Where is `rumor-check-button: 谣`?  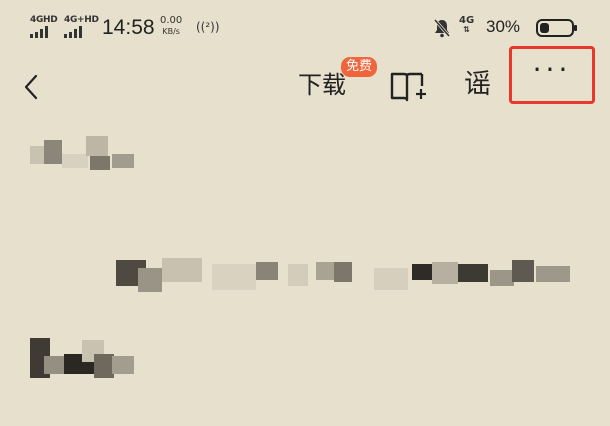
rumor-check-button: 谣 is located at coordinates (477, 85).